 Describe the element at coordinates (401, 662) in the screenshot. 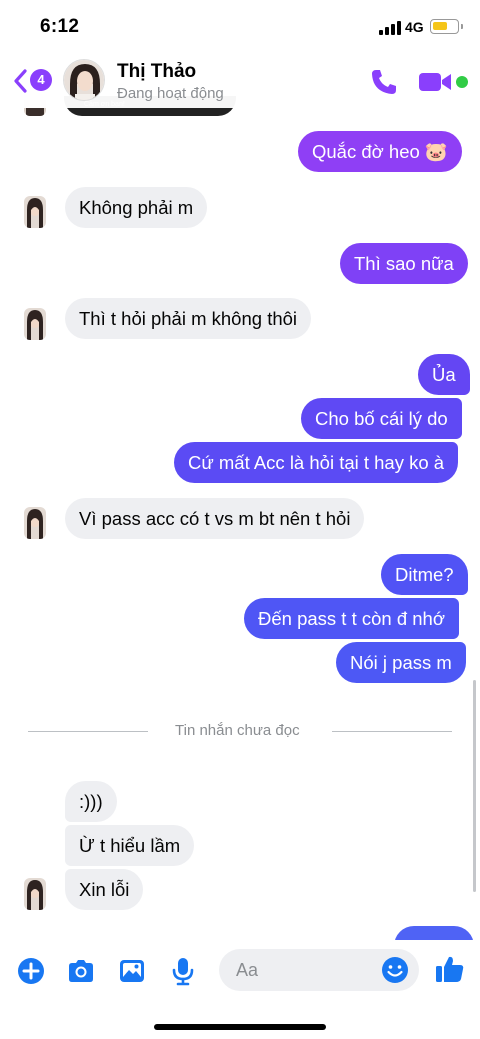

I see `sent-message: Nói j pass m` at that location.